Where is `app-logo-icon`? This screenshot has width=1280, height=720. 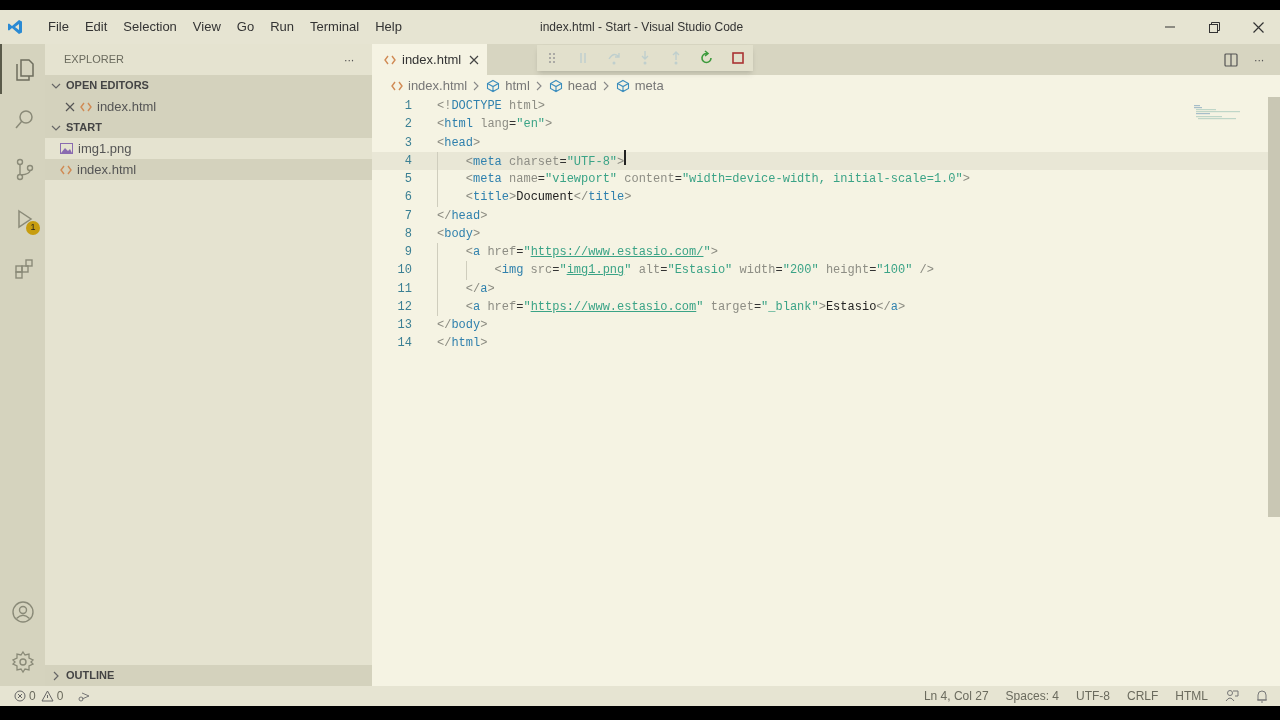 app-logo-icon is located at coordinates (15, 27).